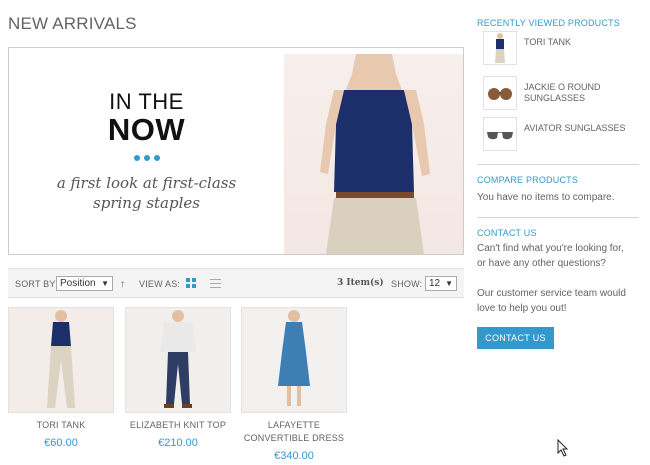  I want to click on banner-model-photo, so click(373, 154).